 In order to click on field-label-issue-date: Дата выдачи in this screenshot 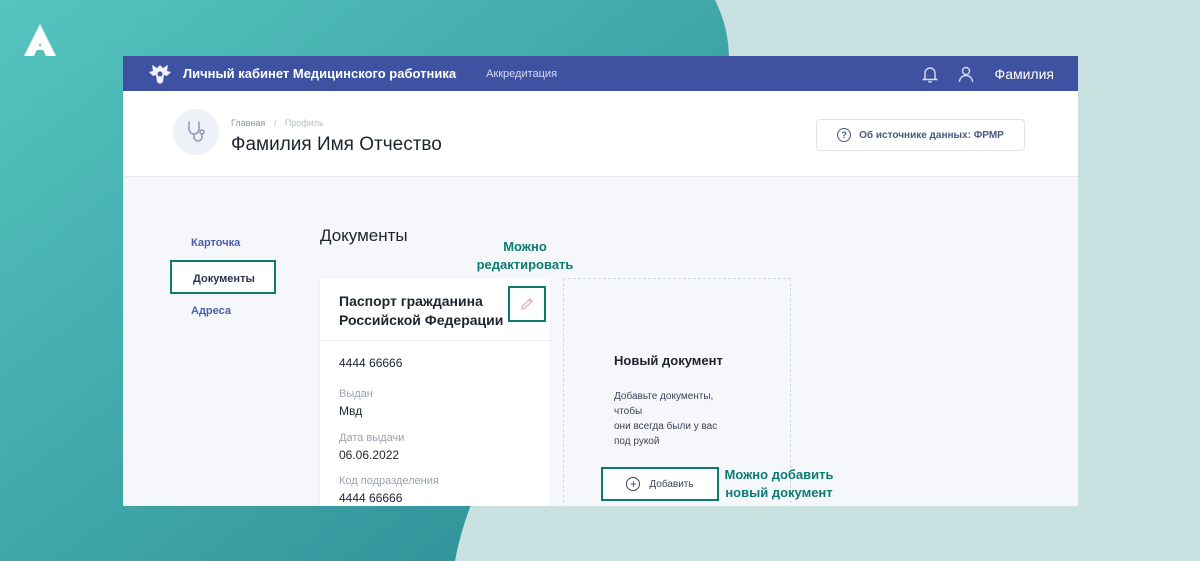, I will do `click(372, 438)`.